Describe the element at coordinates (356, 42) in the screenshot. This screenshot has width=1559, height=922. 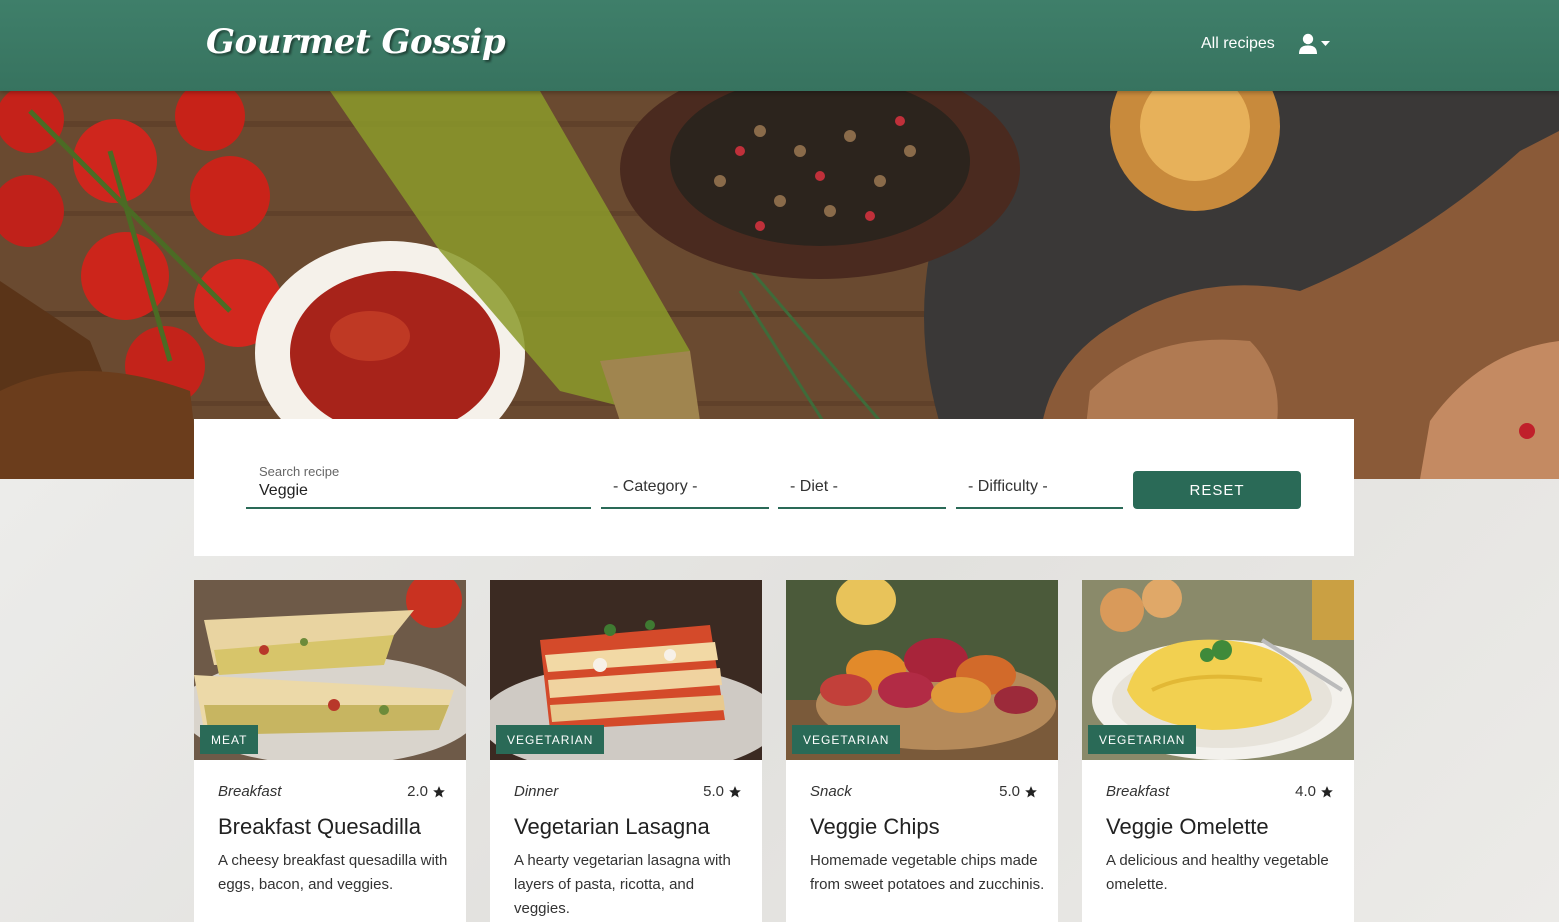
I see `site-logo: Gourmet Gossip` at that location.